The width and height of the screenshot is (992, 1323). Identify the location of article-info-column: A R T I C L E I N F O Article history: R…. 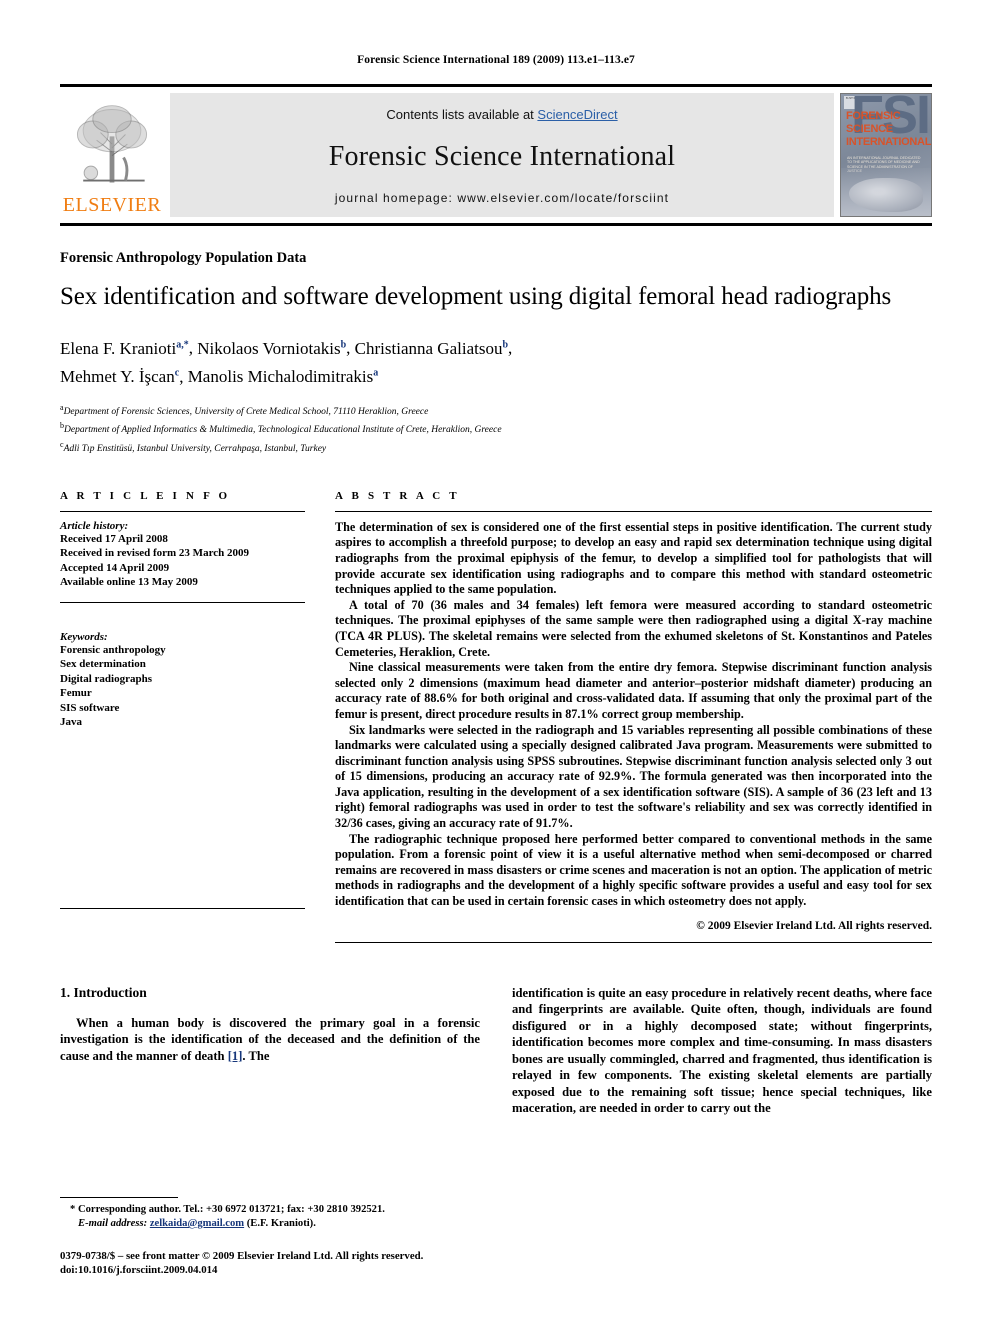
(182, 716).